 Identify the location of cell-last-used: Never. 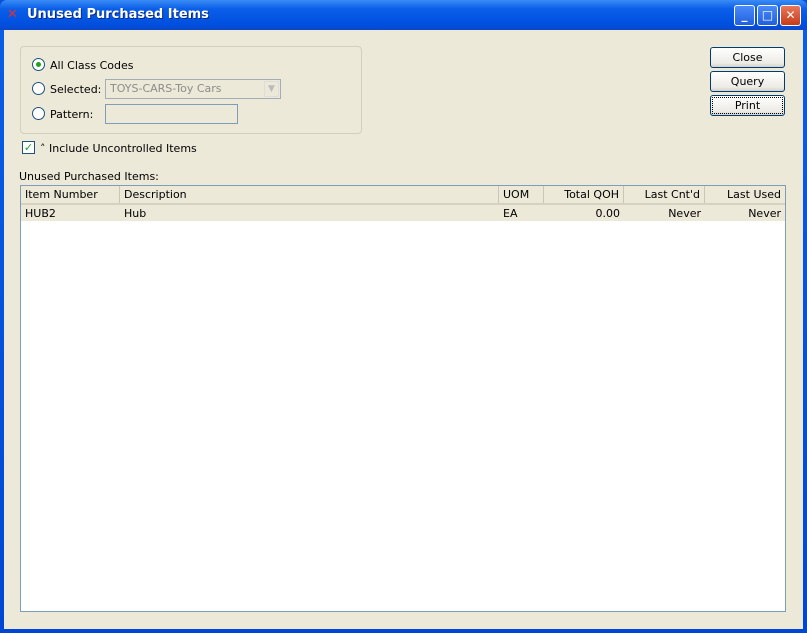
(764, 213).